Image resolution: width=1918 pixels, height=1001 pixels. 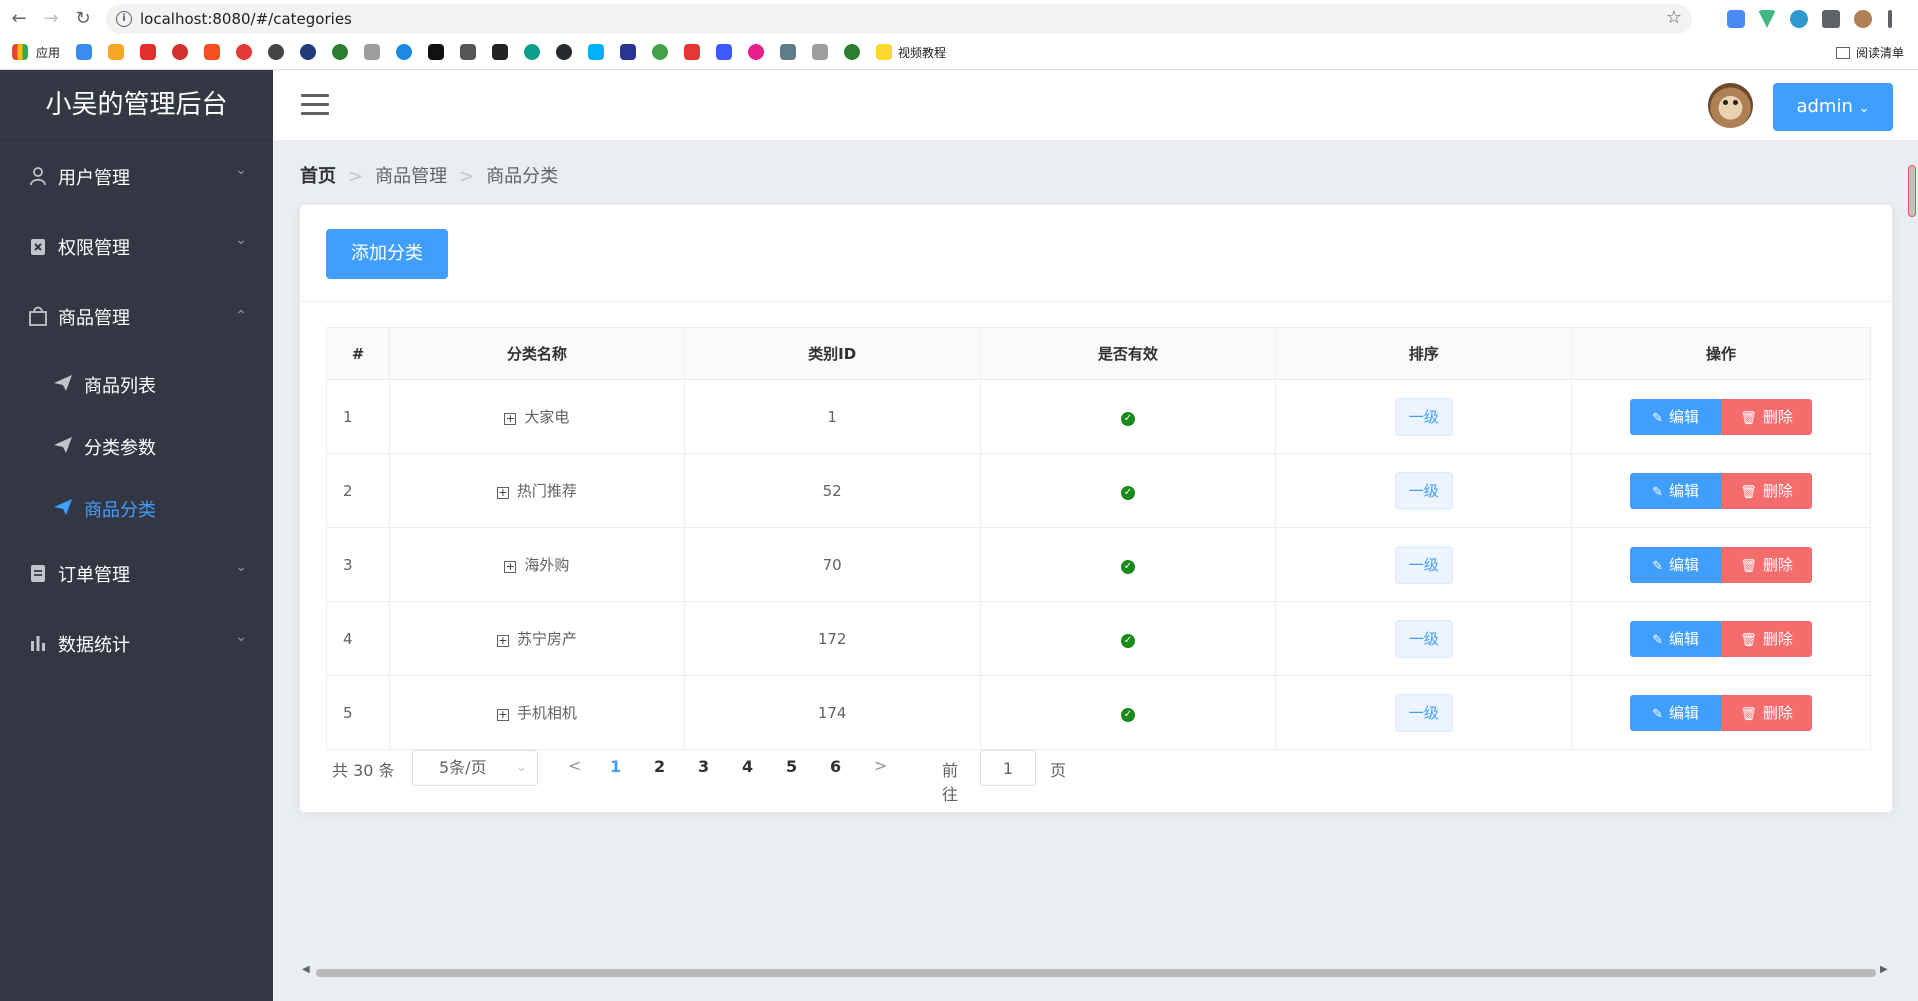 What do you see at coordinates (1008, 768) in the screenshot?
I see `goto-page-input` at bounding box center [1008, 768].